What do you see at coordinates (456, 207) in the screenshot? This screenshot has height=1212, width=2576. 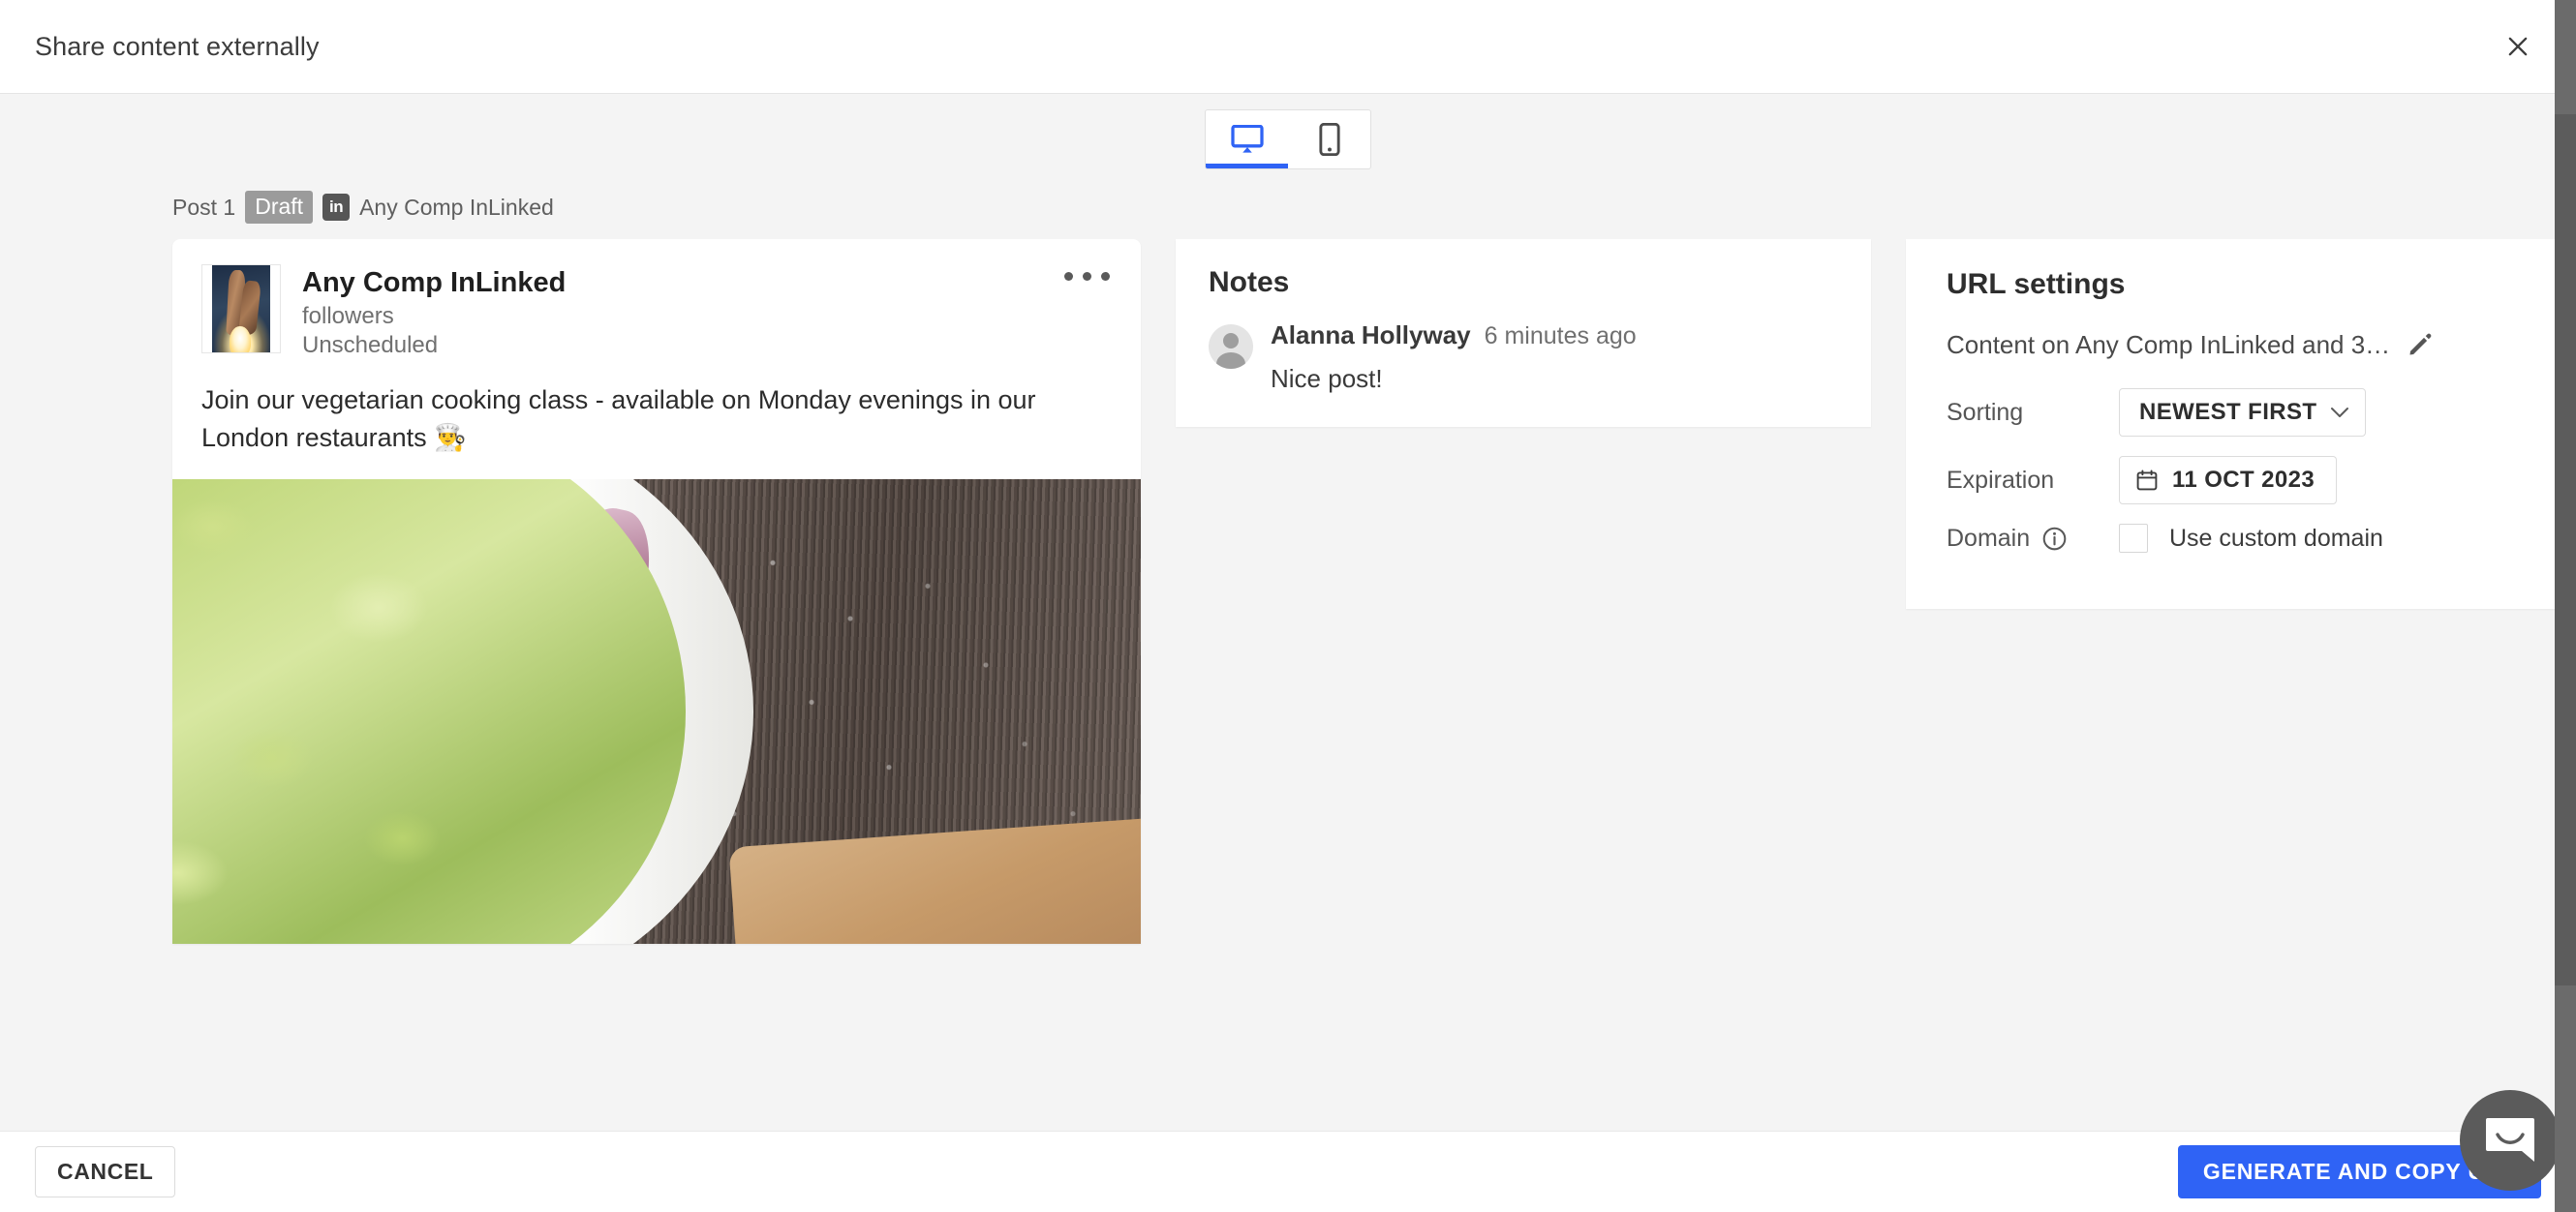 I see `channel-name-label: Any Comp InLinked` at bounding box center [456, 207].